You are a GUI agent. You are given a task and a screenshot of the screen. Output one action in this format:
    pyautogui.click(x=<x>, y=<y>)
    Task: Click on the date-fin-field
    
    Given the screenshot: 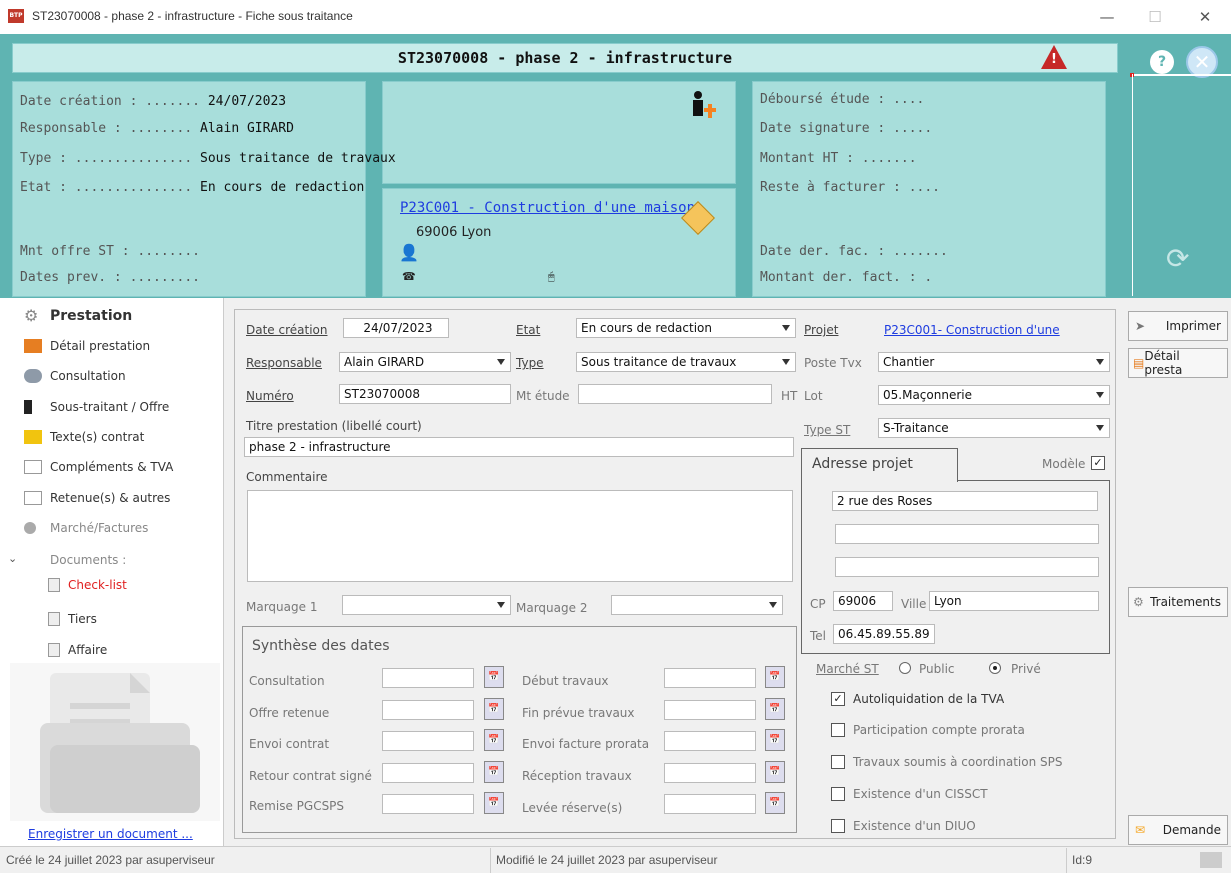 What is the action you would take?
    pyautogui.click(x=710, y=710)
    